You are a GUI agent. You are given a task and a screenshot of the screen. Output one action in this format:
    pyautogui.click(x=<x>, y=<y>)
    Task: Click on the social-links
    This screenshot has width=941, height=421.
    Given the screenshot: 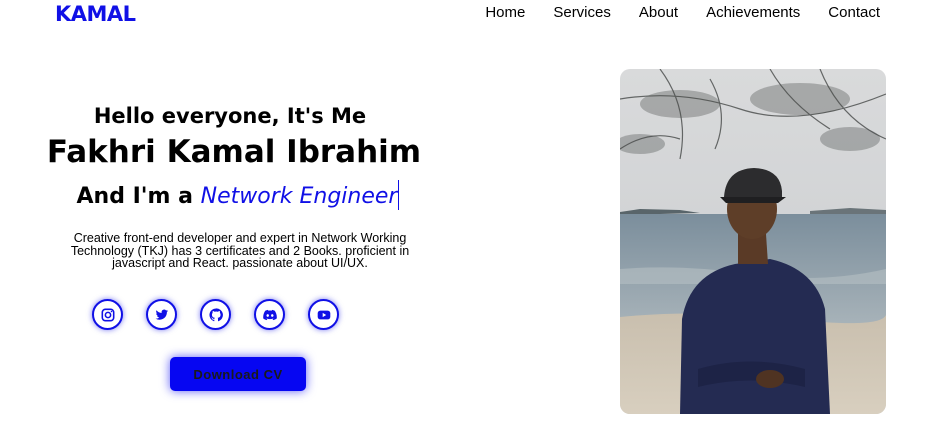 What is the action you would take?
    pyautogui.click(x=215, y=314)
    